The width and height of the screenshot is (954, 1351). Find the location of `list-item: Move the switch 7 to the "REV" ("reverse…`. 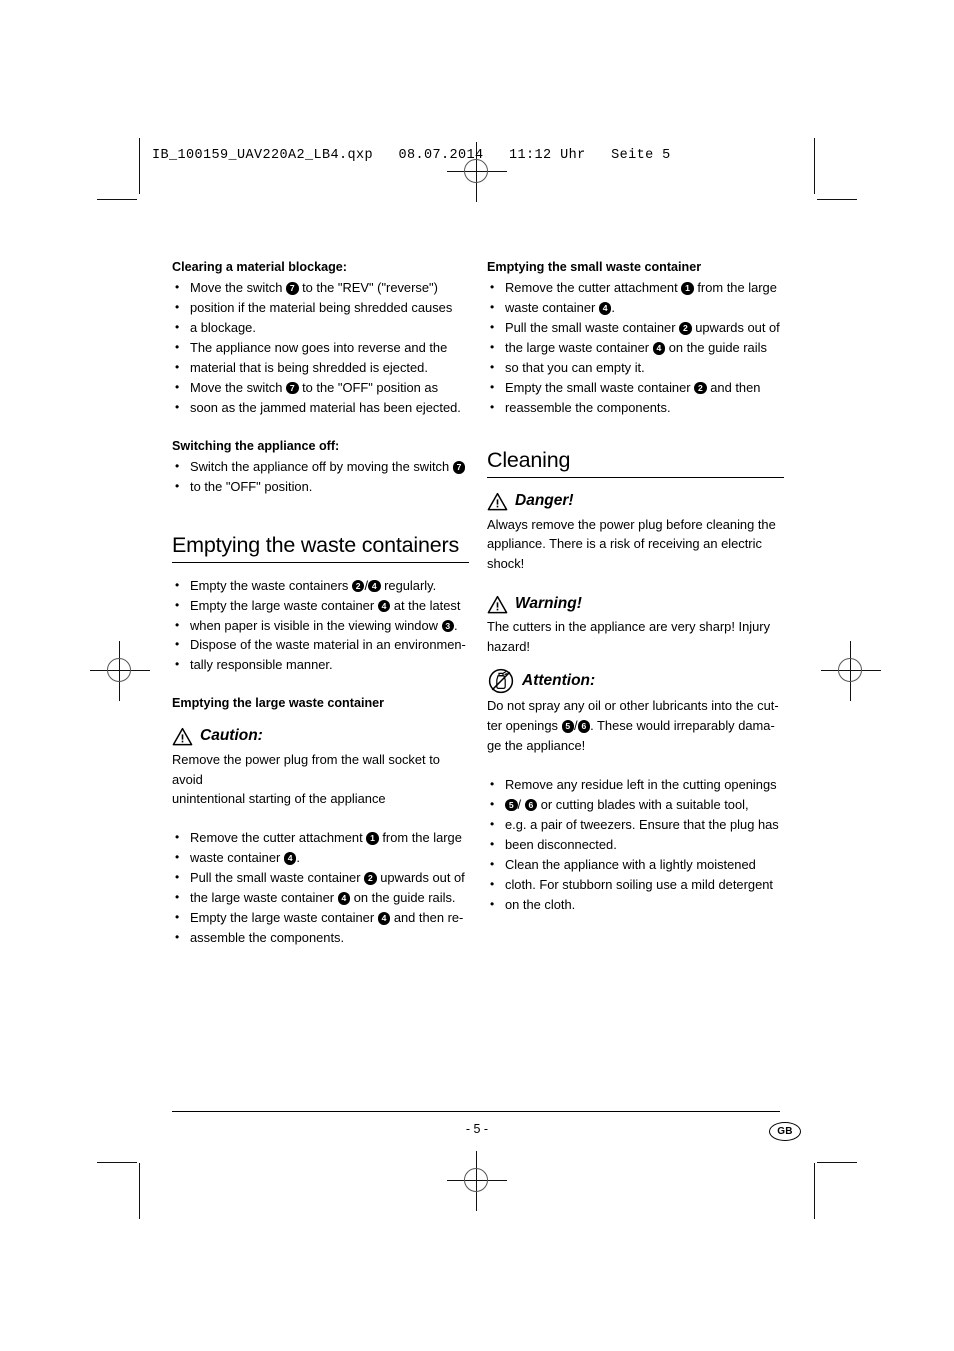

list-item: Move the switch 7 to the "REV" ("reverse… is located at coordinates (320, 288).